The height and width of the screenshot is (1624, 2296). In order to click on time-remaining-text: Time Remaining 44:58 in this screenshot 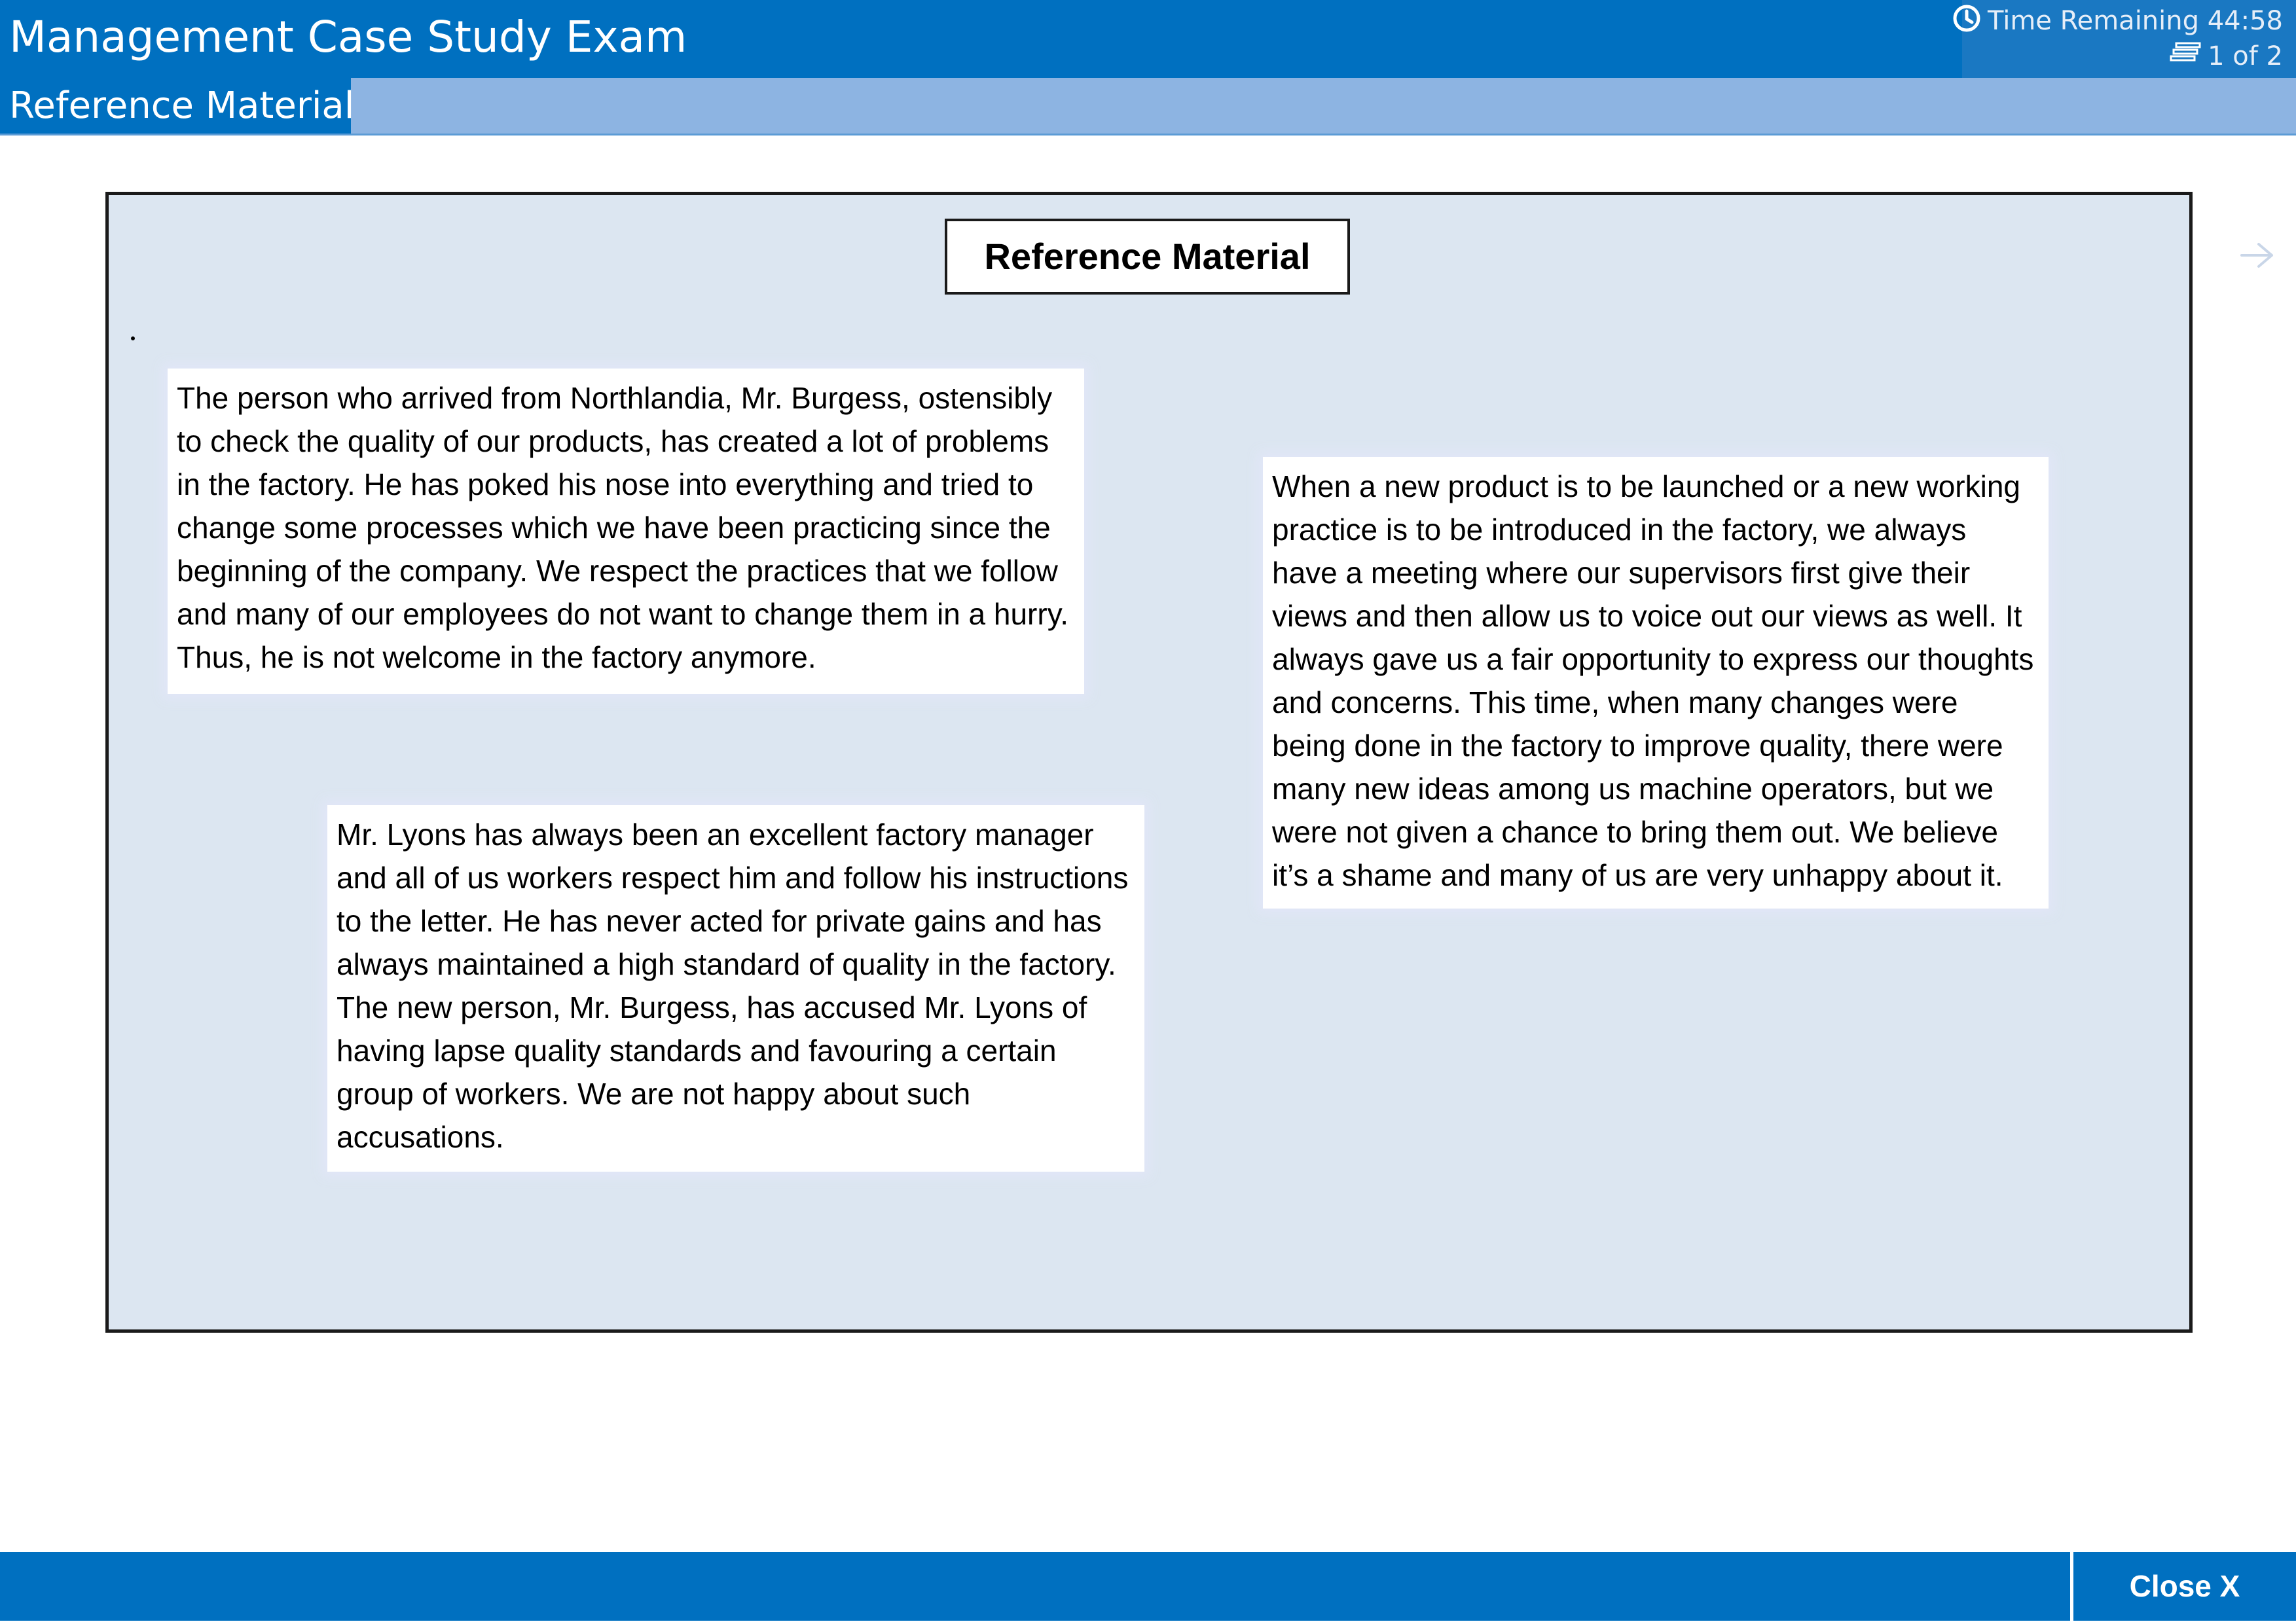, I will do `click(2135, 20)`.